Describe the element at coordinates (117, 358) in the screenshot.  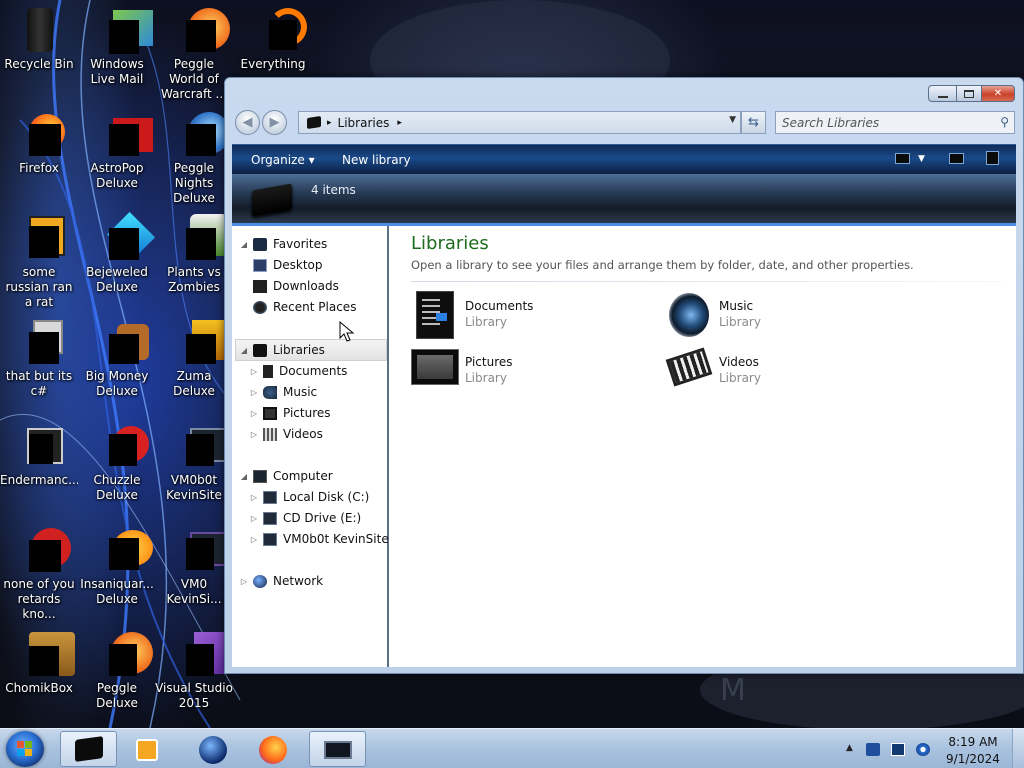
I see `desktop-icon-big-money: Big Money Deluxe` at that location.